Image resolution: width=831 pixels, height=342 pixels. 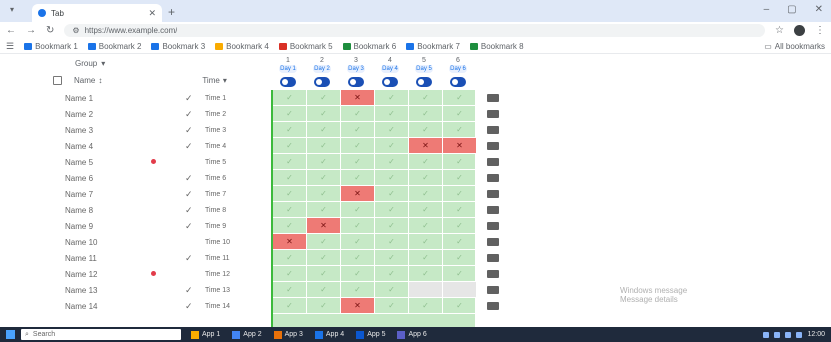 I want to click on table-row: Name 11 ✓ Time 11, so click(x=158, y=258).